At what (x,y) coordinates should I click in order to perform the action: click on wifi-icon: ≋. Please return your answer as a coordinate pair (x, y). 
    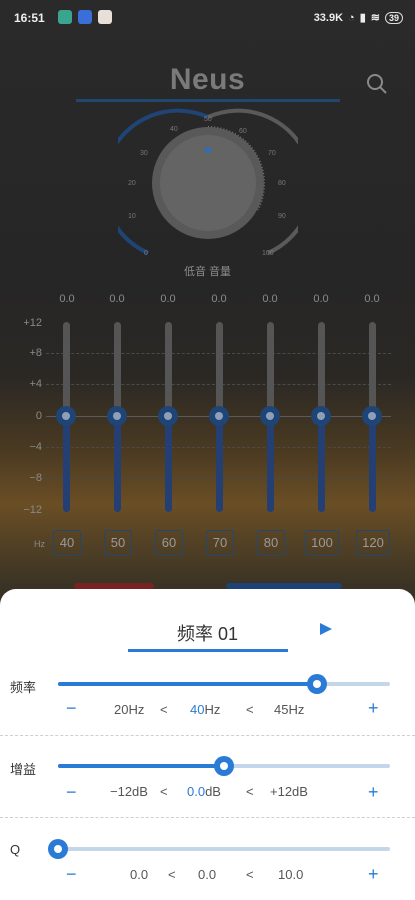
    Looking at the image, I should click on (375, 18).